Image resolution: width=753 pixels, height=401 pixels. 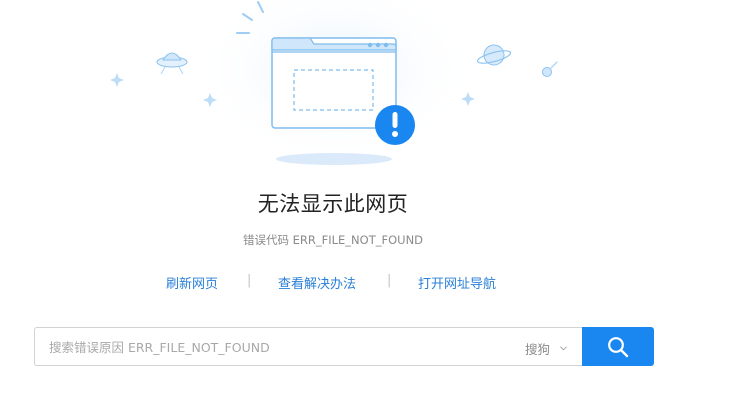 I want to click on view-solution-link: 查看解决办法, so click(x=317, y=282).